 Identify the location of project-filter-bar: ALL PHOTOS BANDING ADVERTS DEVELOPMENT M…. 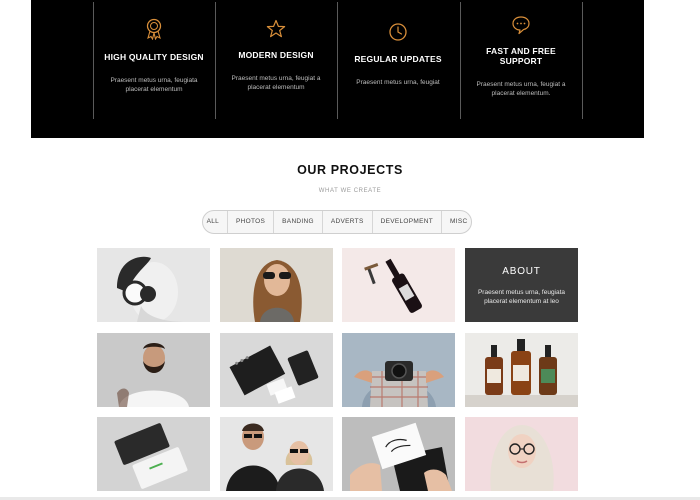
(337, 222).